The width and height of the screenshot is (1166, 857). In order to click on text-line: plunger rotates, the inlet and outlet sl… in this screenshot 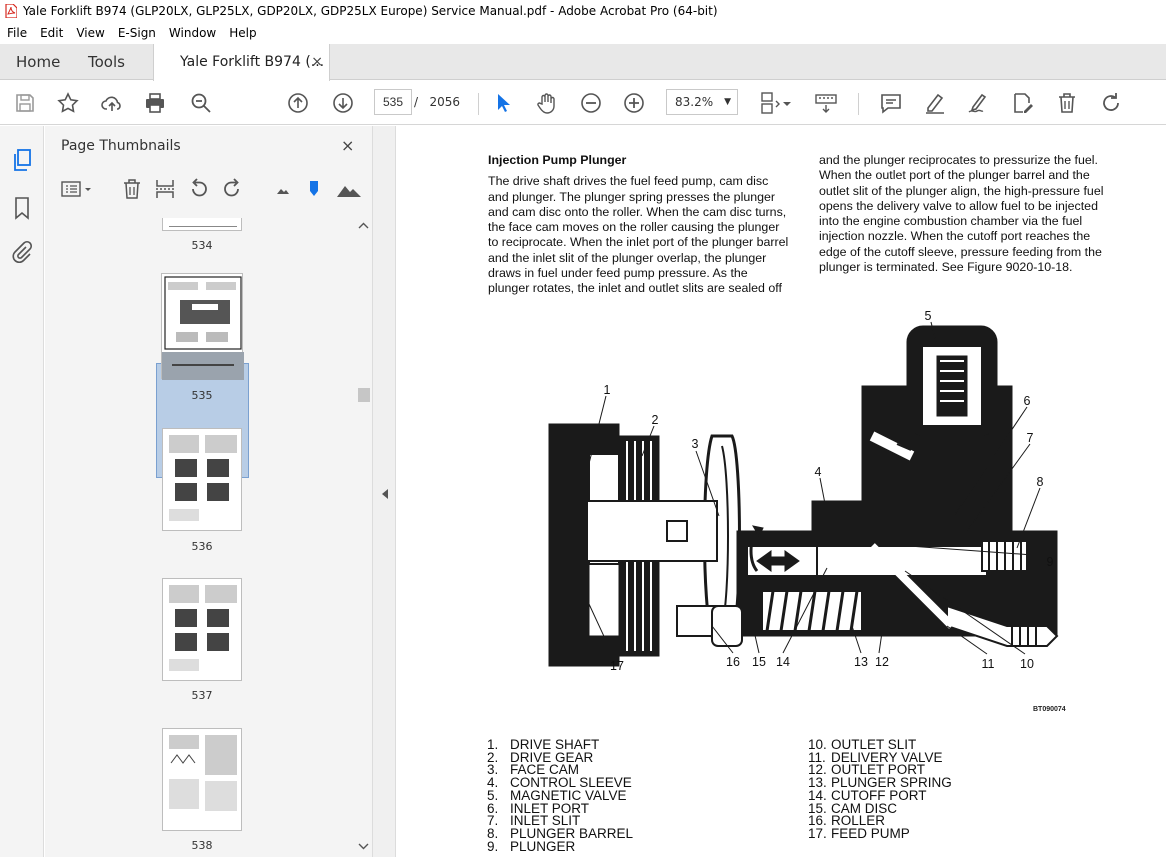, I will do `click(635, 288)`.